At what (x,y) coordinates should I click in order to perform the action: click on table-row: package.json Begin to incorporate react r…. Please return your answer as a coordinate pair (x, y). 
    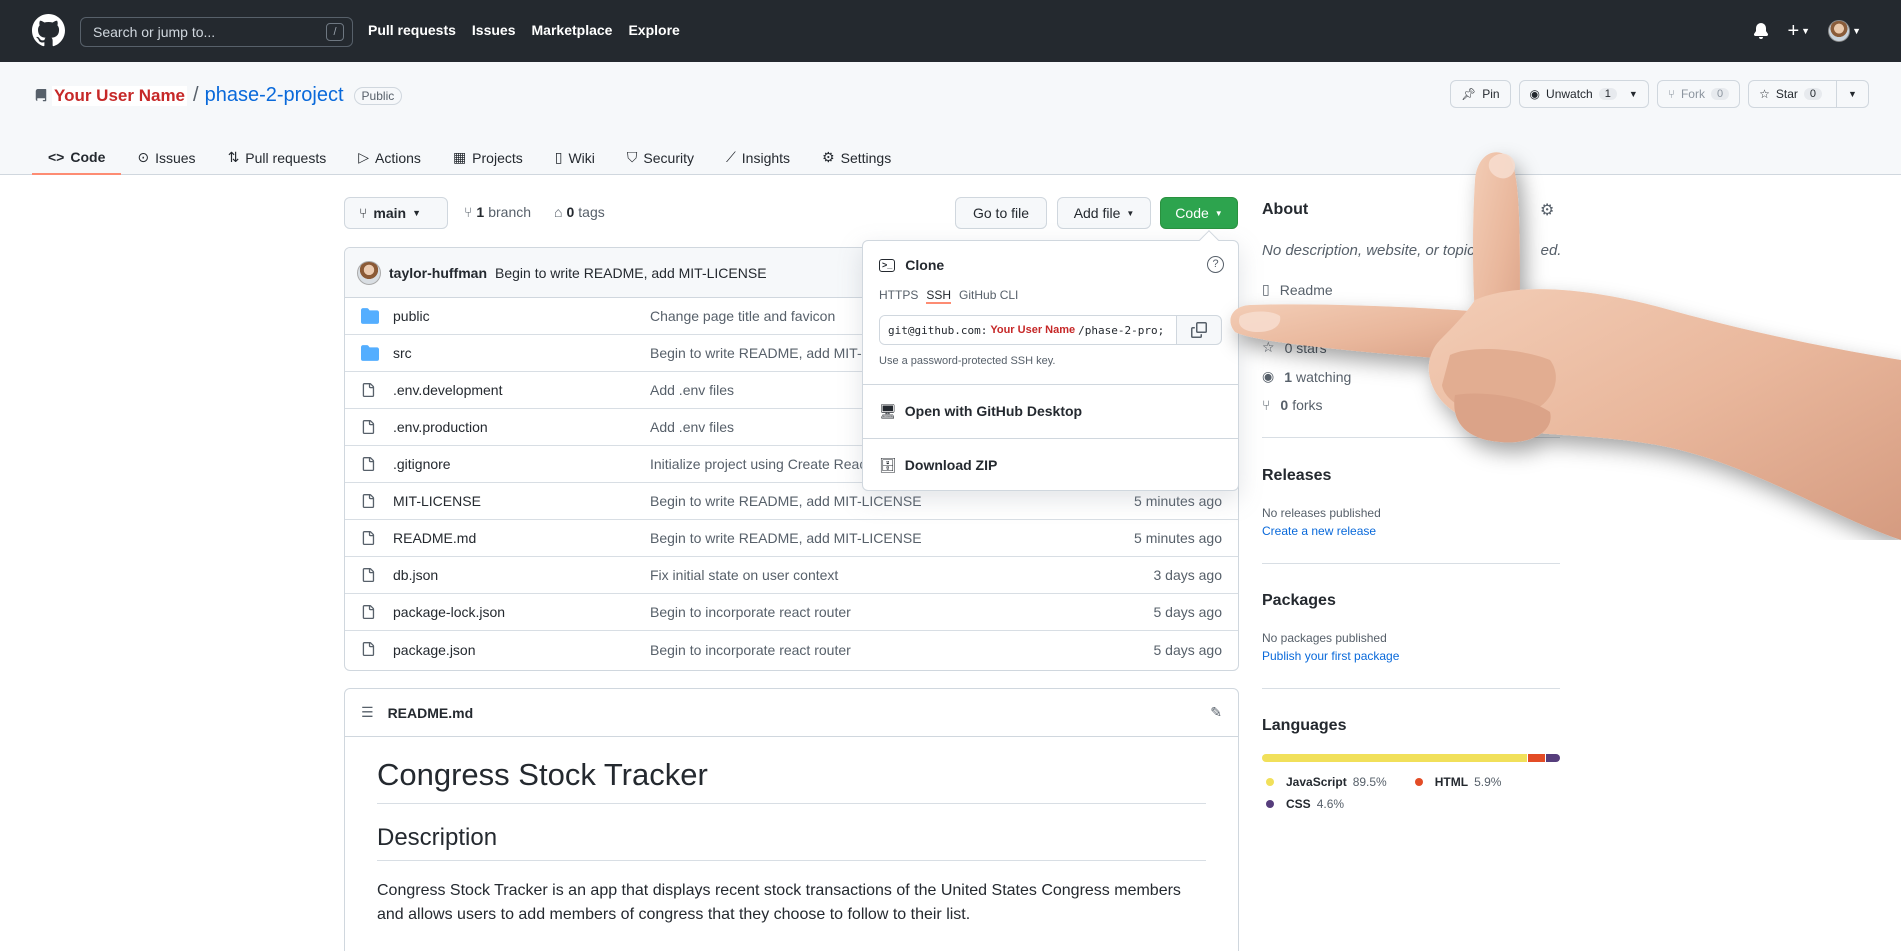
    Looking at the image, I should click on (791, 649).